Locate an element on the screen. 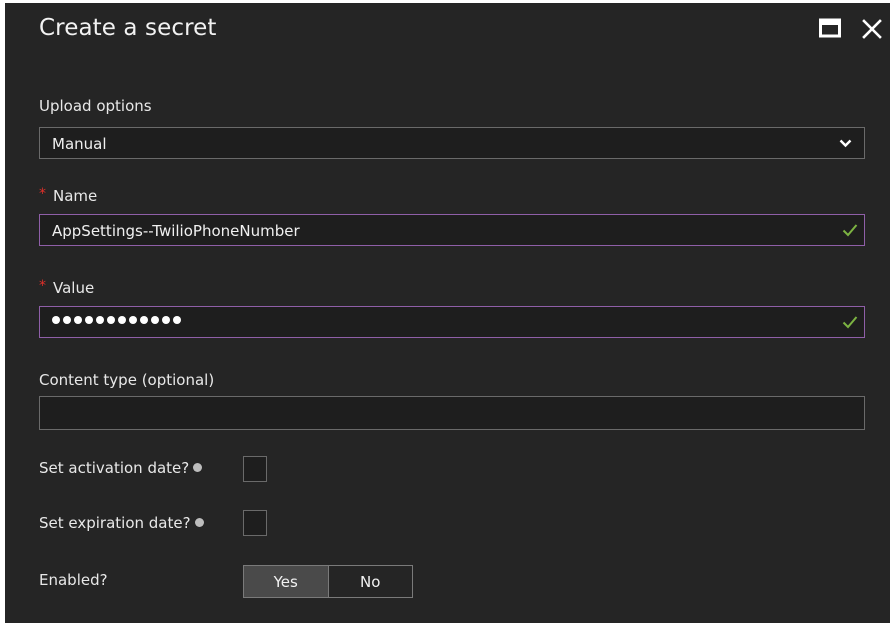  upload-options-select: Manual is located at coordinates (452, 143).